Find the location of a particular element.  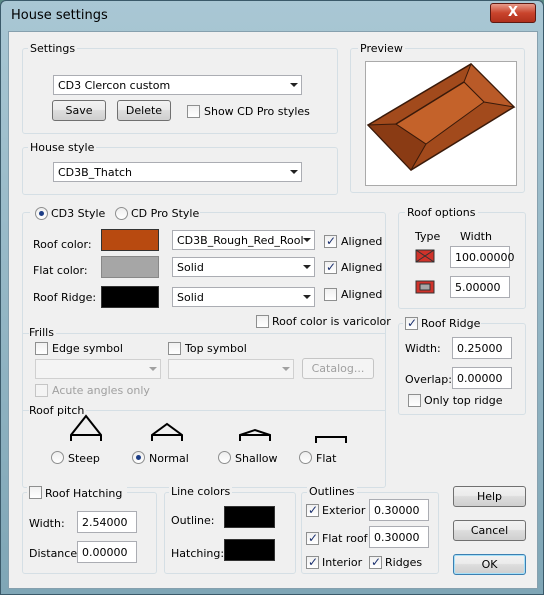

hatching-color-swatch is located at coordinates (249, 550).